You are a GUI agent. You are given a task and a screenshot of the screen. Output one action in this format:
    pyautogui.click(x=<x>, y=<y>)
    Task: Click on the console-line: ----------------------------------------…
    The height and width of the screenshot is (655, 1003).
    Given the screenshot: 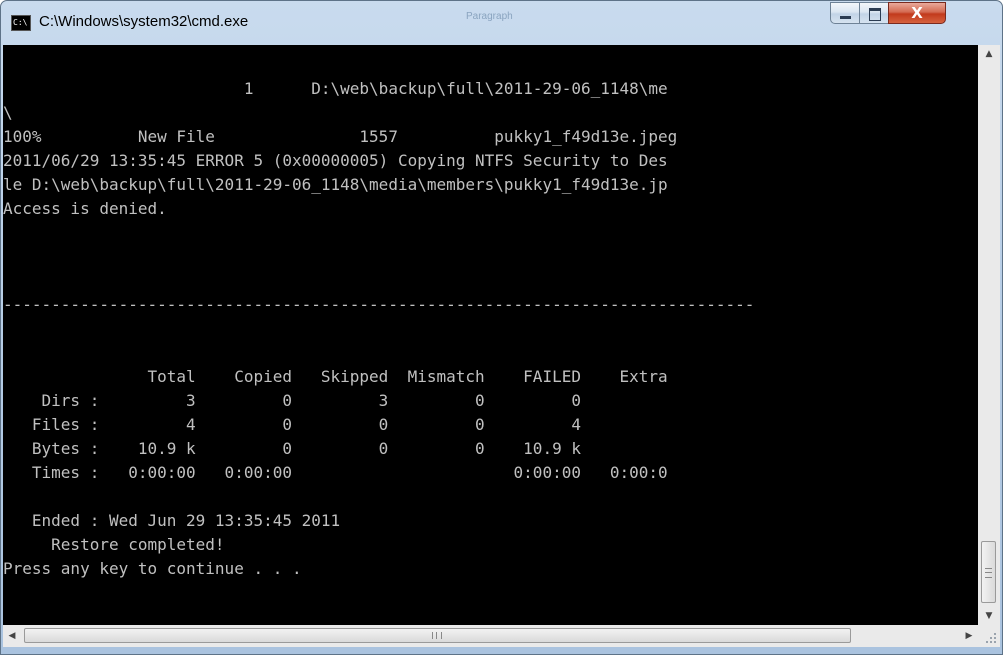 What is the action you would take?
    pyautogui.click(x=379, y=304)
    